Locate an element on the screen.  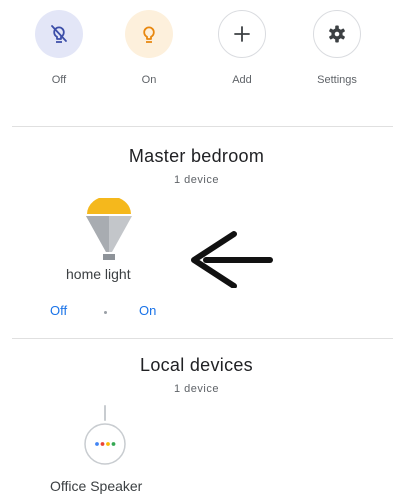
add-button is located at coordinates (242, 34).